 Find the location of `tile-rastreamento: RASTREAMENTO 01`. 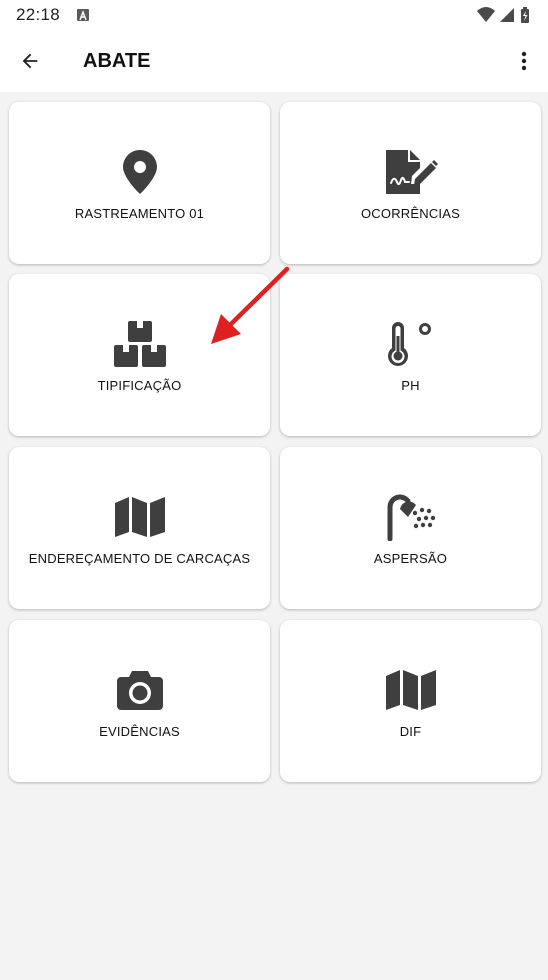

tile-rastreamento: RASTREAMENTO 01 is located at coordinates (139, 183).